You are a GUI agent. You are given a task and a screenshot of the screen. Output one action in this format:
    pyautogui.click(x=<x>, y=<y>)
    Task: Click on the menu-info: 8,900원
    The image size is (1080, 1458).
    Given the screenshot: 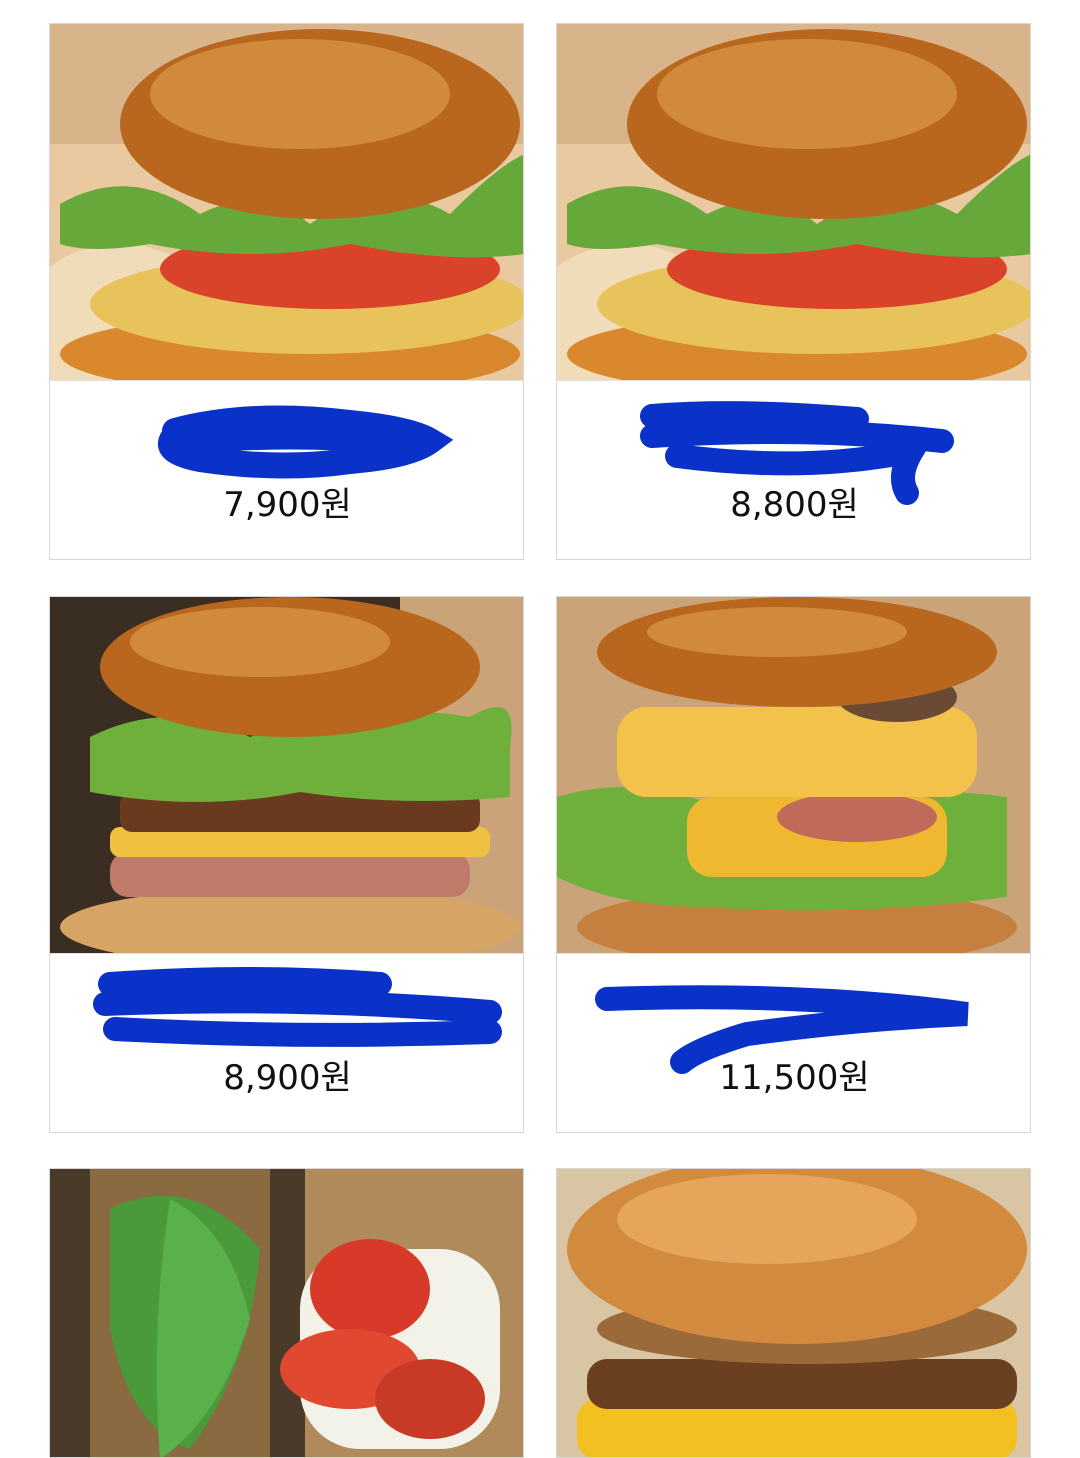 What is the action you would take?
    pyautogui.click(x=286, y=1042)
    